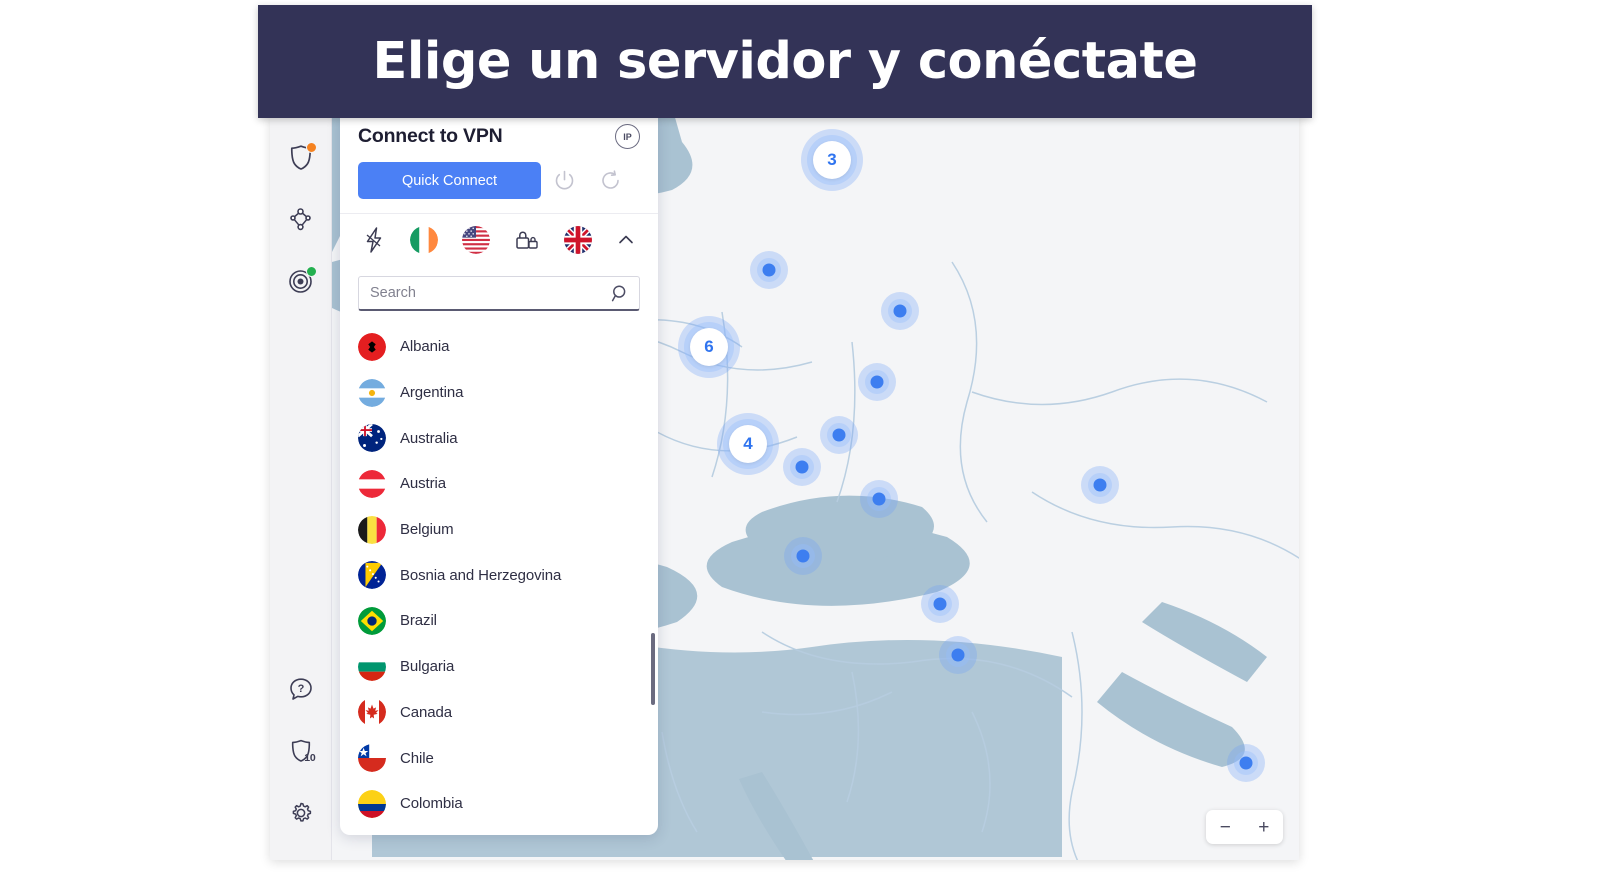  What do you see at coordinates (499, 667) in the screenshot?
I see `country-list-item: Bulgaria` at bounding box center [499, 667].